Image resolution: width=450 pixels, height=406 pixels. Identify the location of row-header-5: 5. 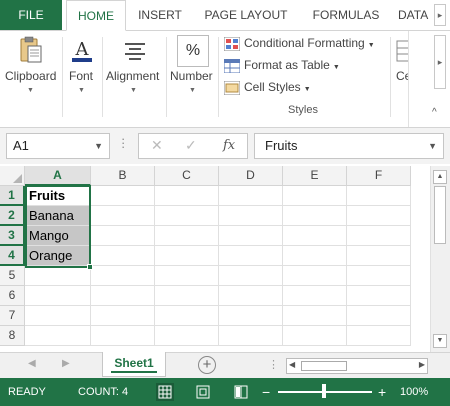
(12, 276).